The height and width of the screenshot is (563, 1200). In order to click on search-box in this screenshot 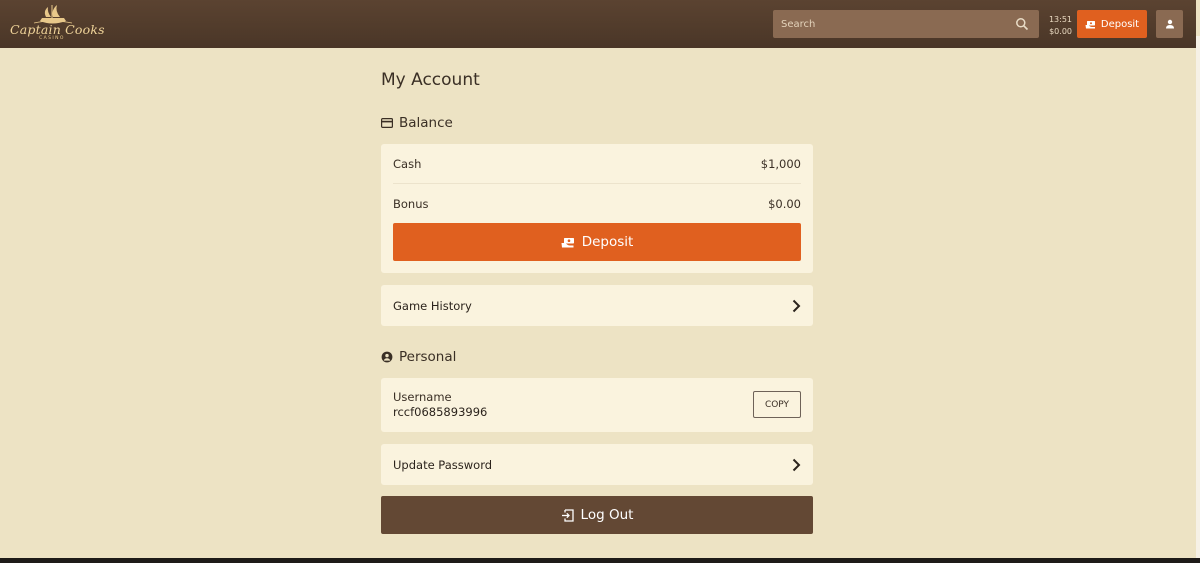, I will do `click(906, 24)`.